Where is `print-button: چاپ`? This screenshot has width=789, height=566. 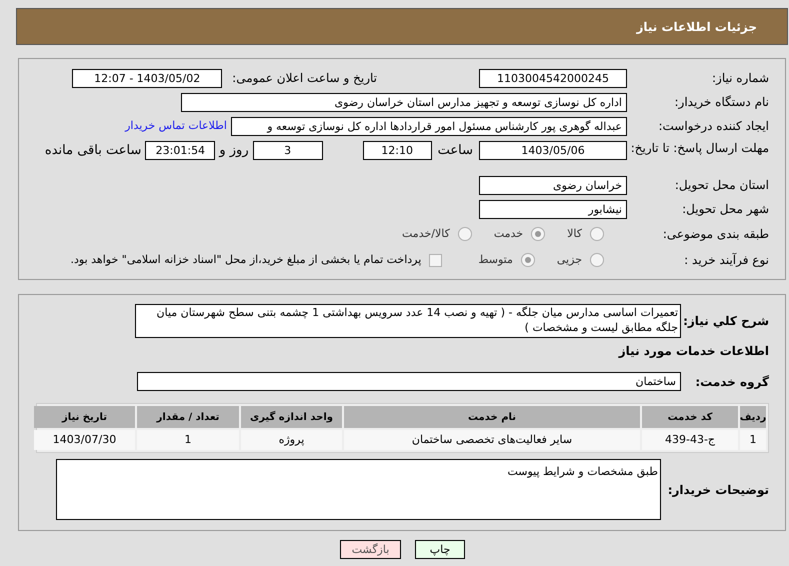
print-button: چاپ is located at coordinates (440, 549).